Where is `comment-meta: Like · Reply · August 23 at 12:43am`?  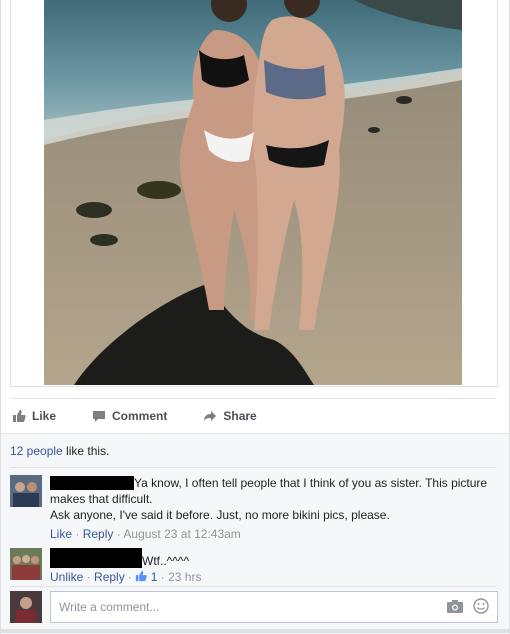
comment-meta: Like · Reply · August 23 at 12:43am is located at coordinates (145, 534).